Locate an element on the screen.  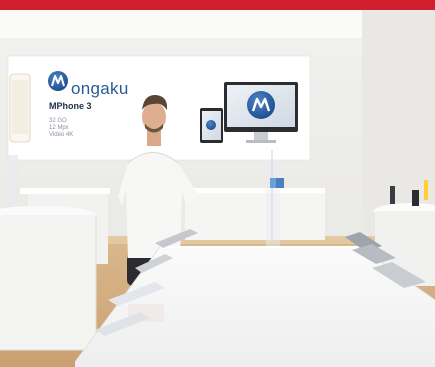
round-display-left is located at coordinates (48, 282).